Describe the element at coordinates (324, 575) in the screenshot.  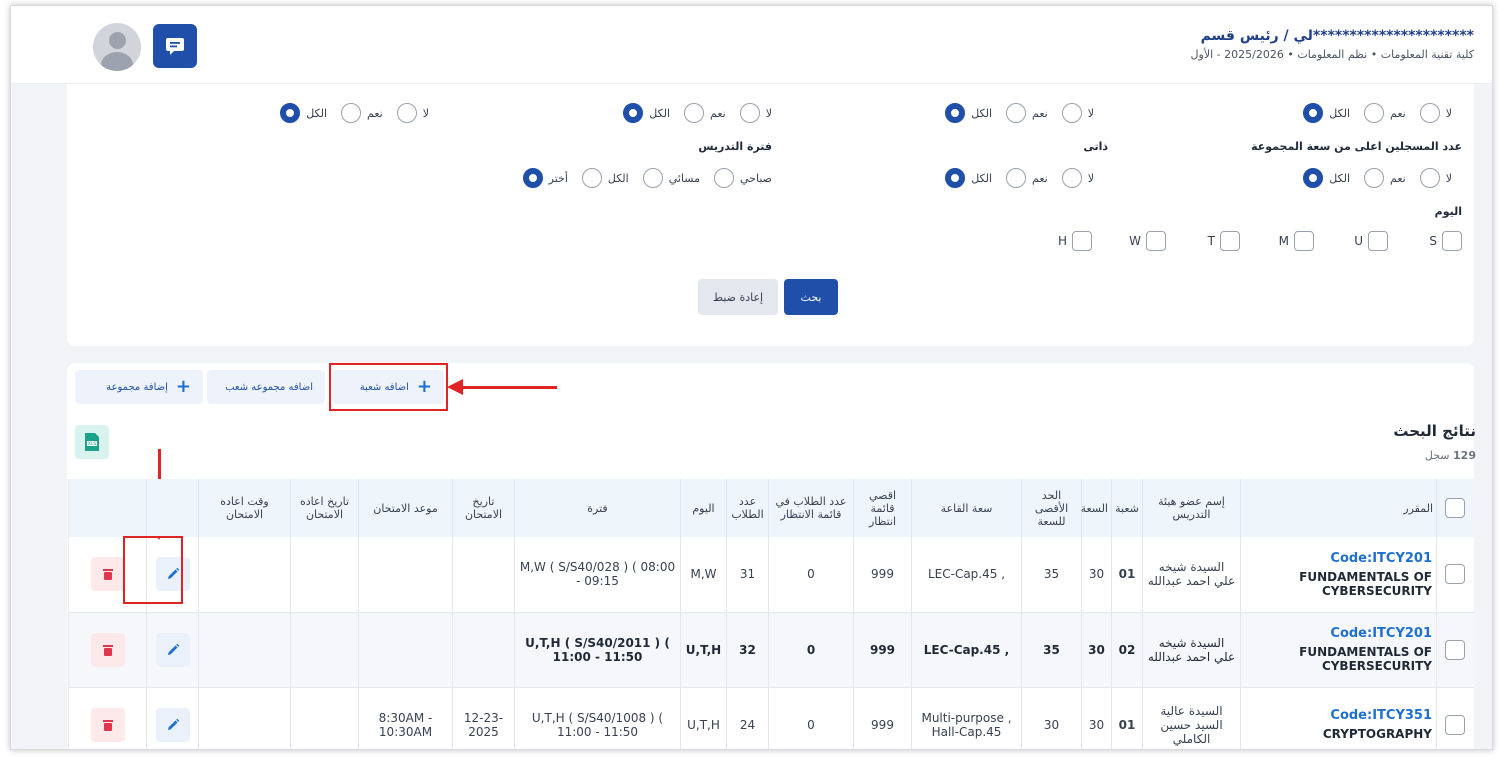
I see `reexam-date-cell` at that location.